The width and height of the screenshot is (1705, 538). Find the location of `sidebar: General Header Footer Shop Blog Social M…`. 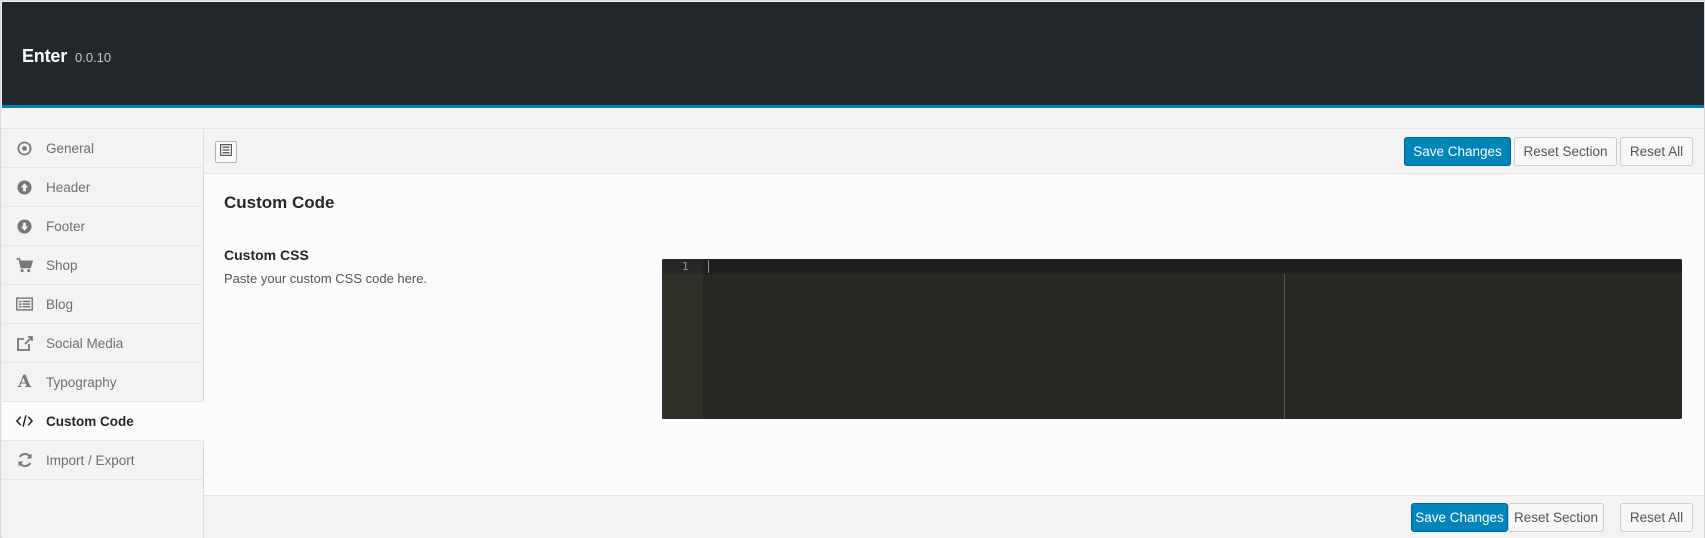

sidebar: General Header Footer Shop Blog Social M… is located at coordinates (103, 333).